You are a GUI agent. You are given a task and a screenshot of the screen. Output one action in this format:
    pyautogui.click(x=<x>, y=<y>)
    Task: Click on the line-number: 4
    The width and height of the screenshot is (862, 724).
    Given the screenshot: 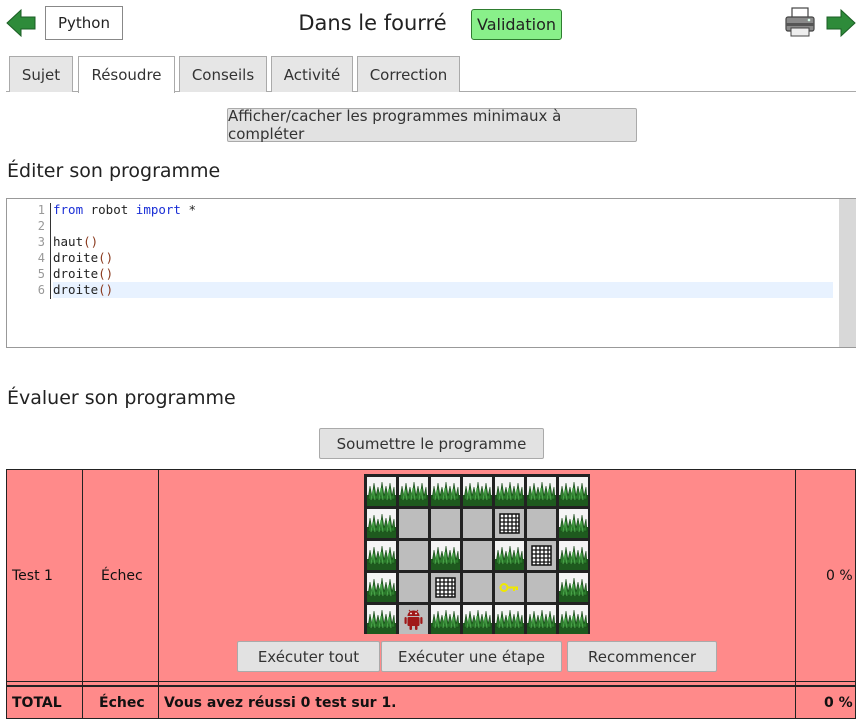 What is the action you would take?
    pyautogui.click(x=41, y=258)
    